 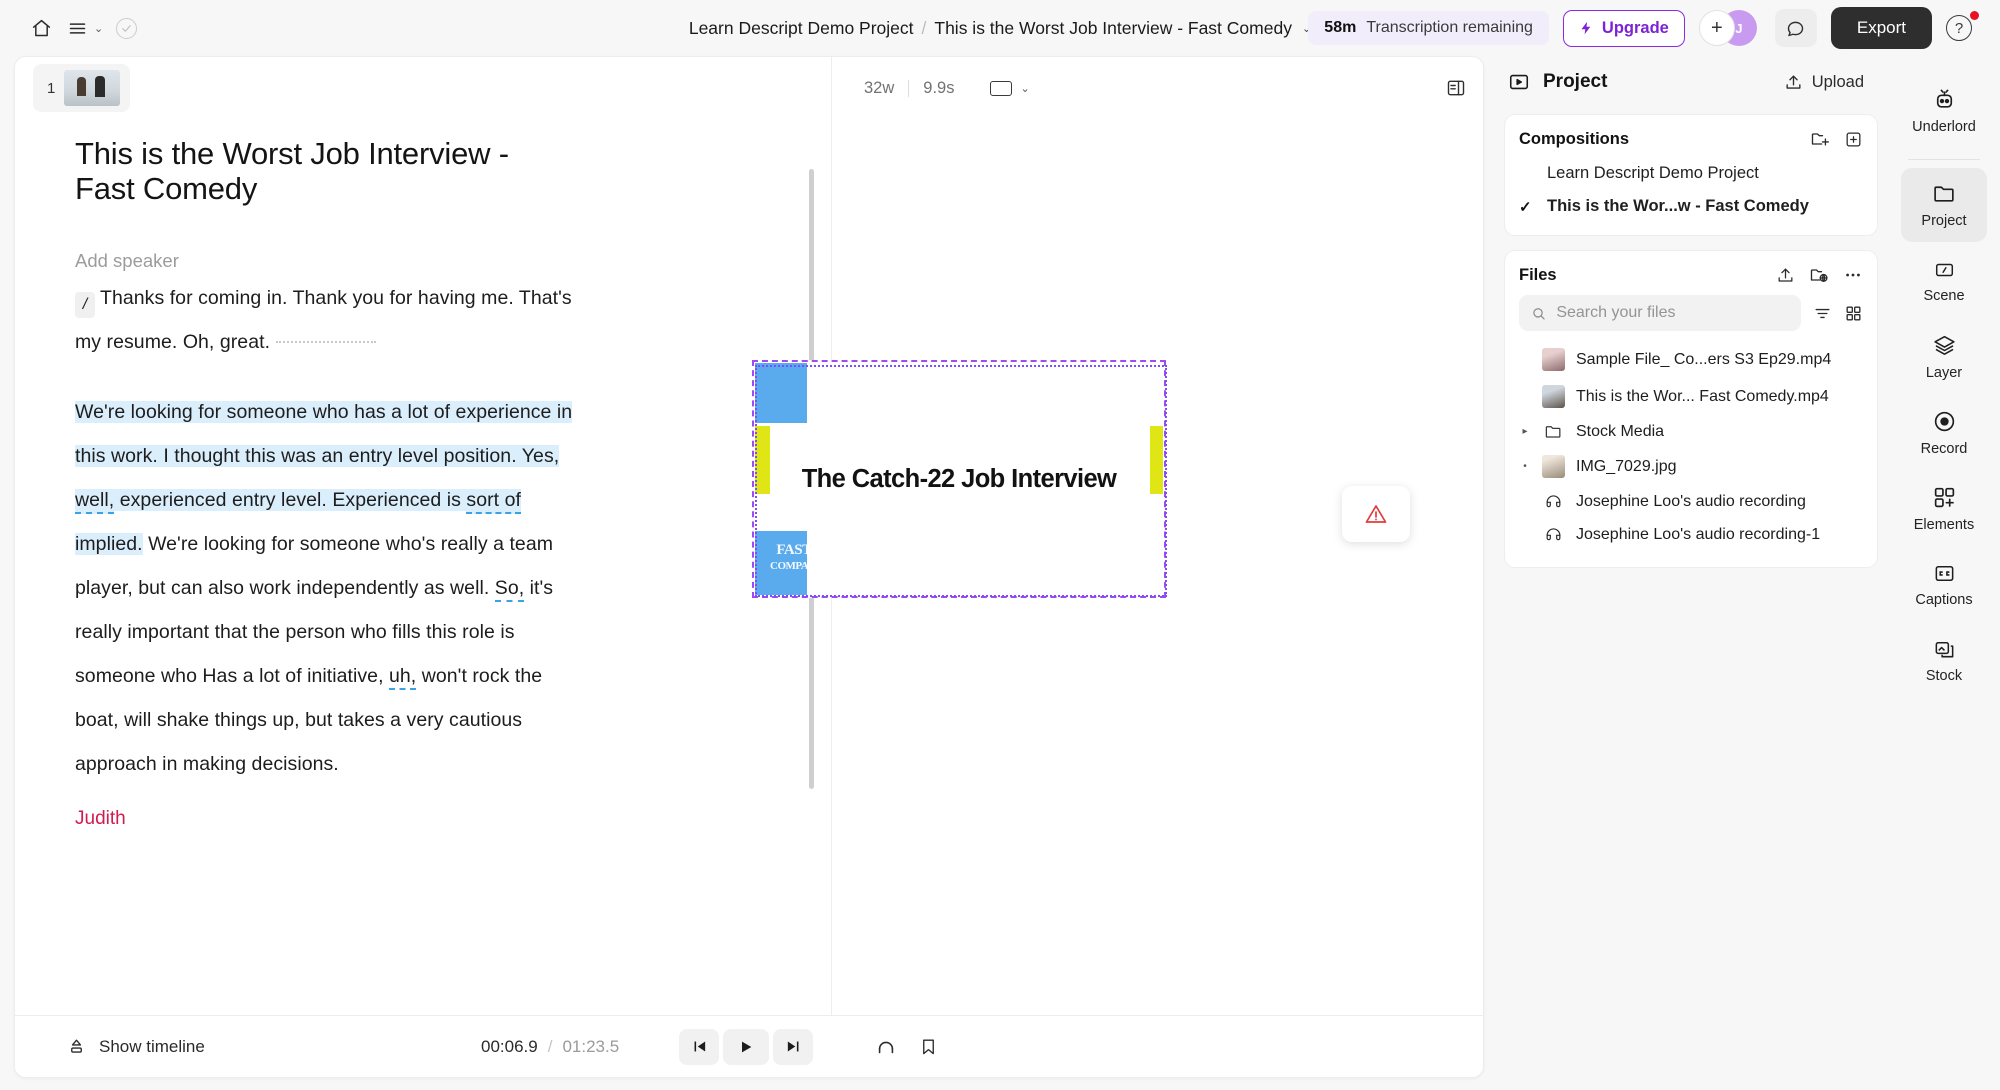 What do you see at coordinates (1944, 269) in the screenshot?
I see `scene-slash-icon` at bounding box center [1944, 269].